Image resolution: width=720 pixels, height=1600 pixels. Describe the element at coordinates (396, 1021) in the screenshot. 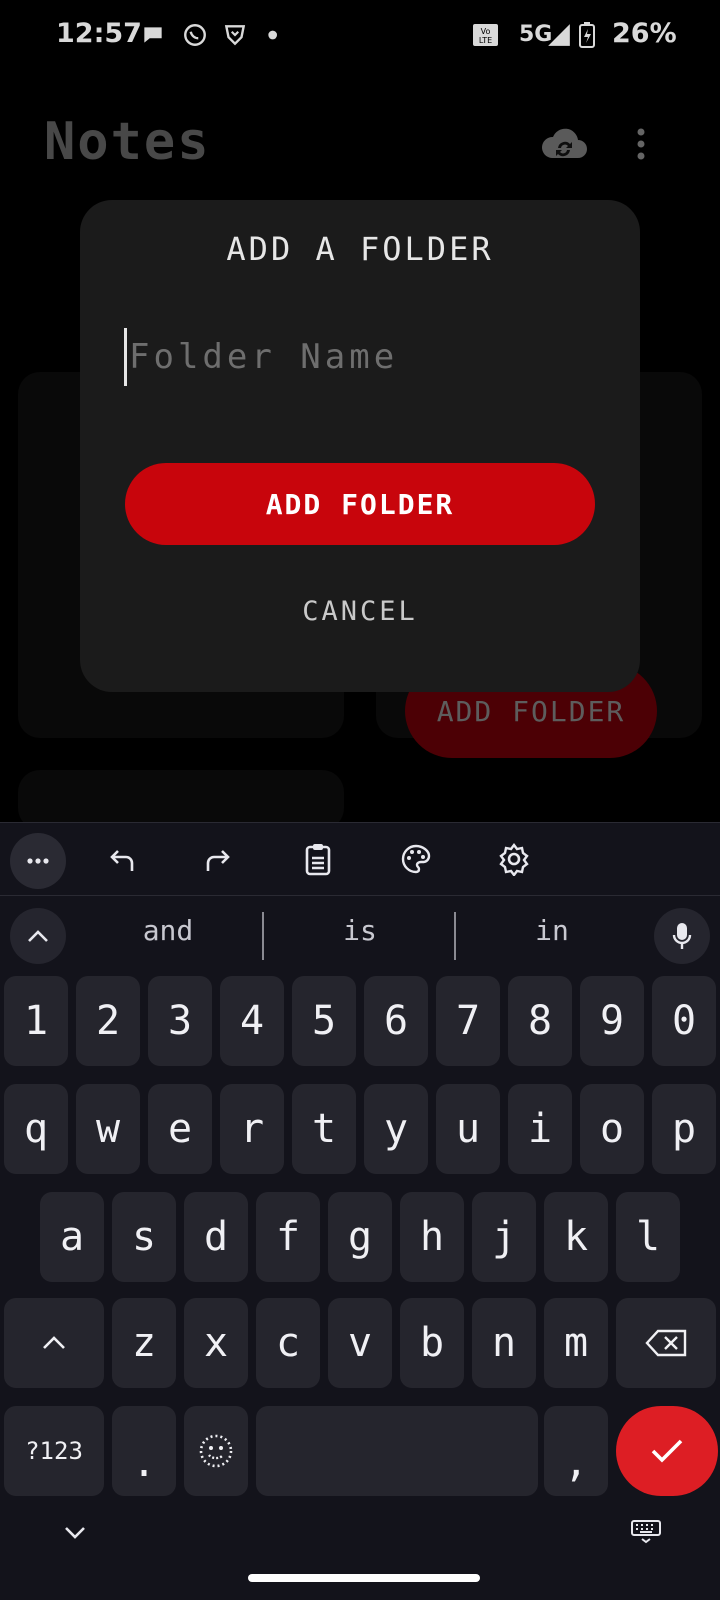

I see `key-6: 6` at that location.